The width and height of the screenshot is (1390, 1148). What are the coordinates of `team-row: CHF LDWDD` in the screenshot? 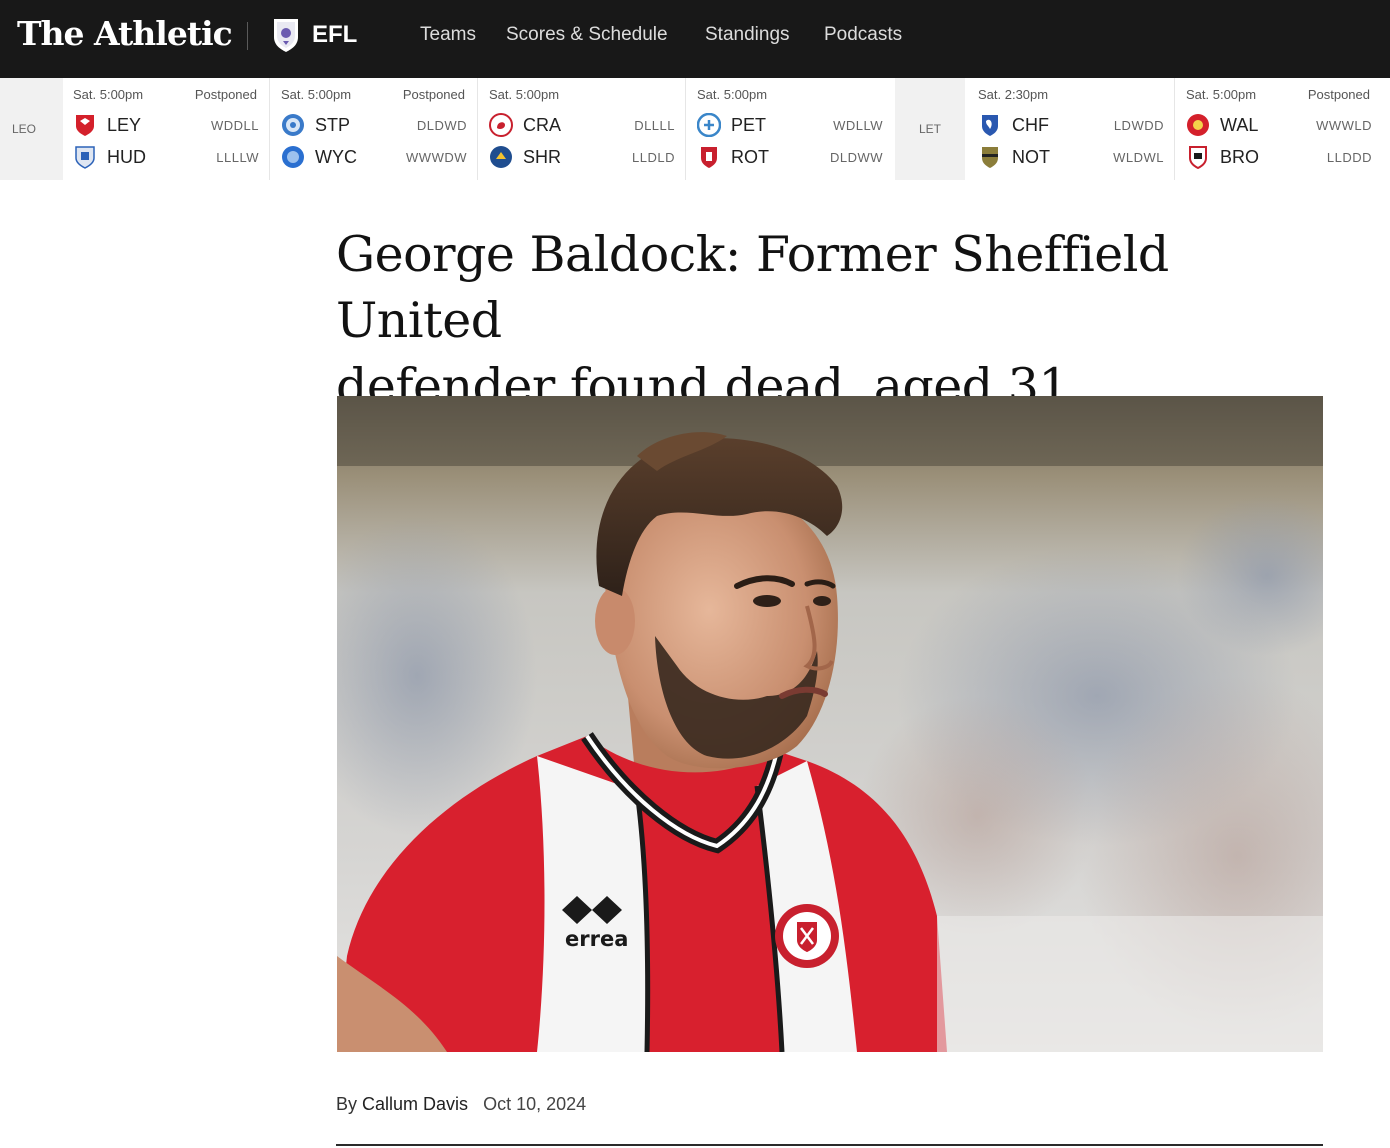 It's located at (1071, 125).